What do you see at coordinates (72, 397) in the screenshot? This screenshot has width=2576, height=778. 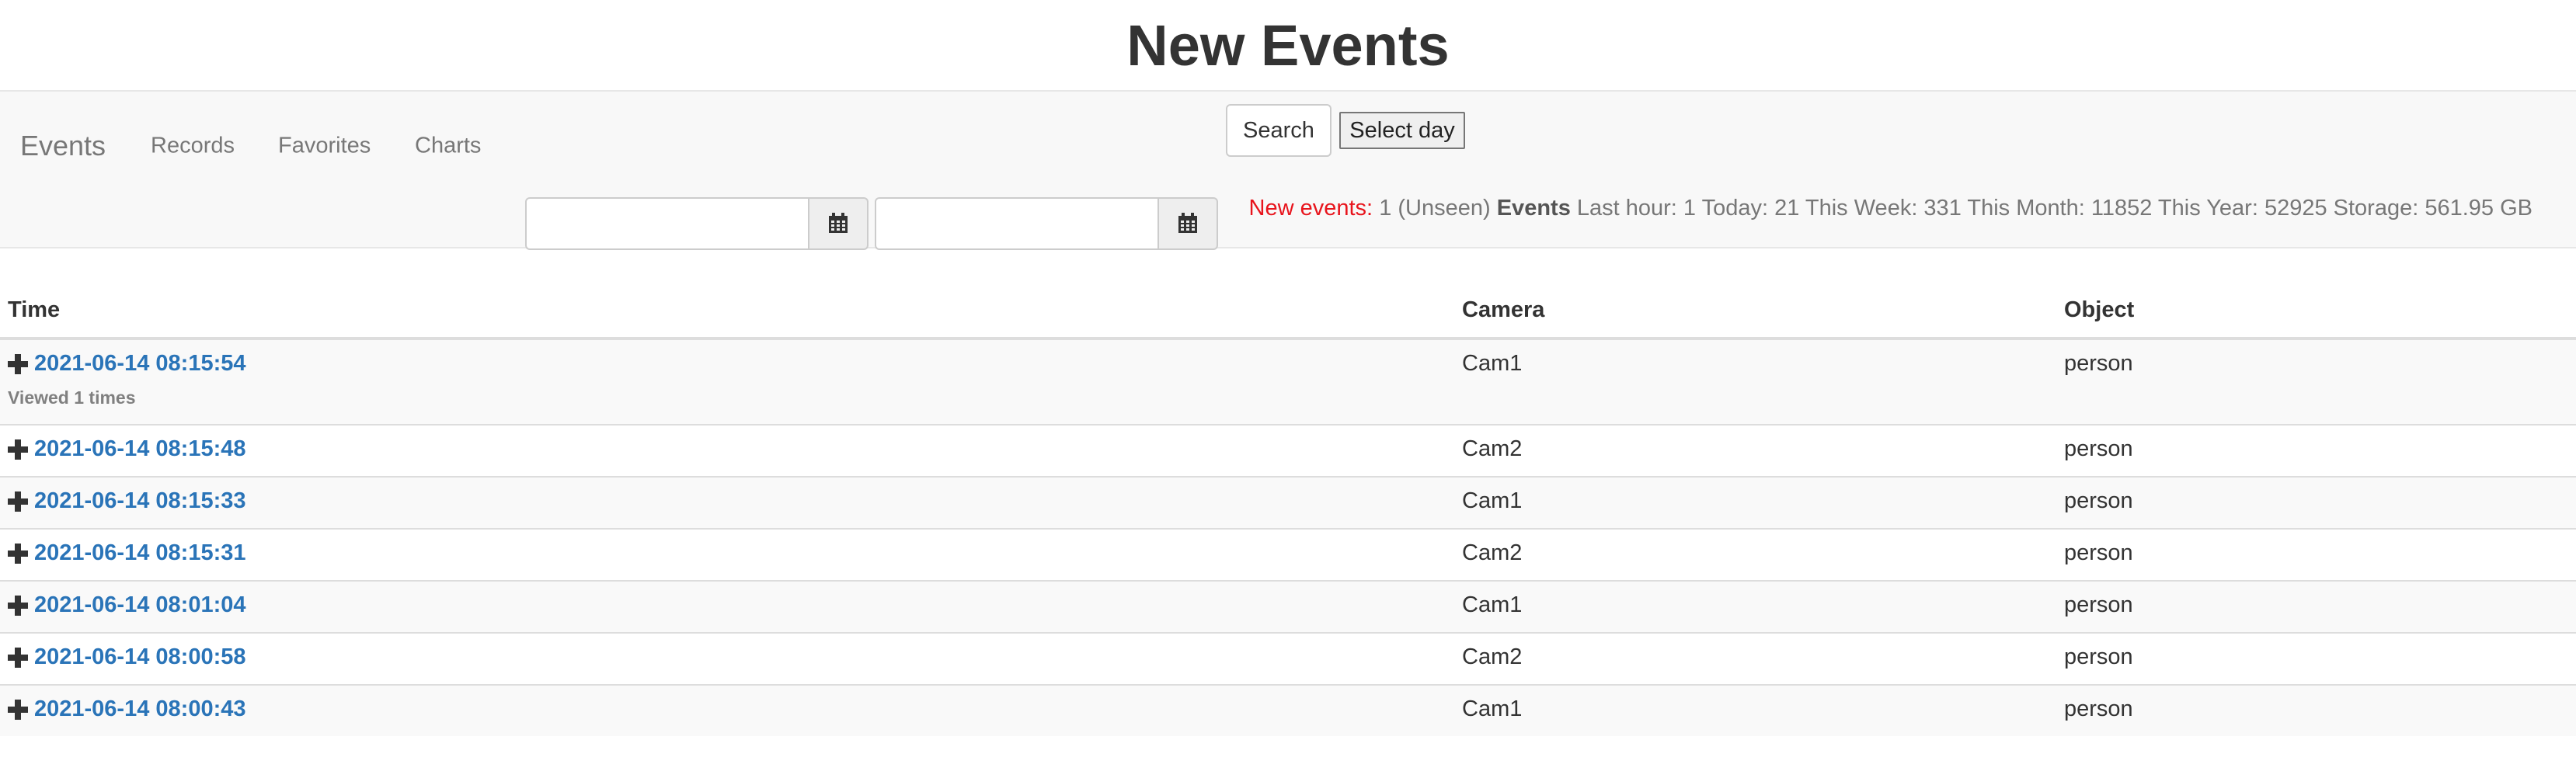 I see `viewed-count: Viewed 1 times` at bounding box center [72, 397].